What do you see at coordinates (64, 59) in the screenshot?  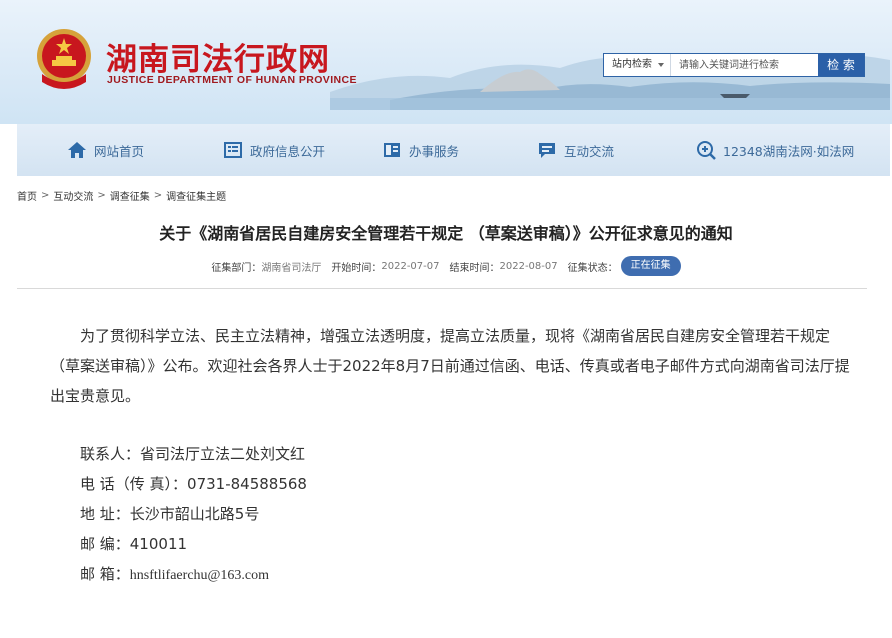 I see `national-emblem-icon` at bounding box center [64, 59].